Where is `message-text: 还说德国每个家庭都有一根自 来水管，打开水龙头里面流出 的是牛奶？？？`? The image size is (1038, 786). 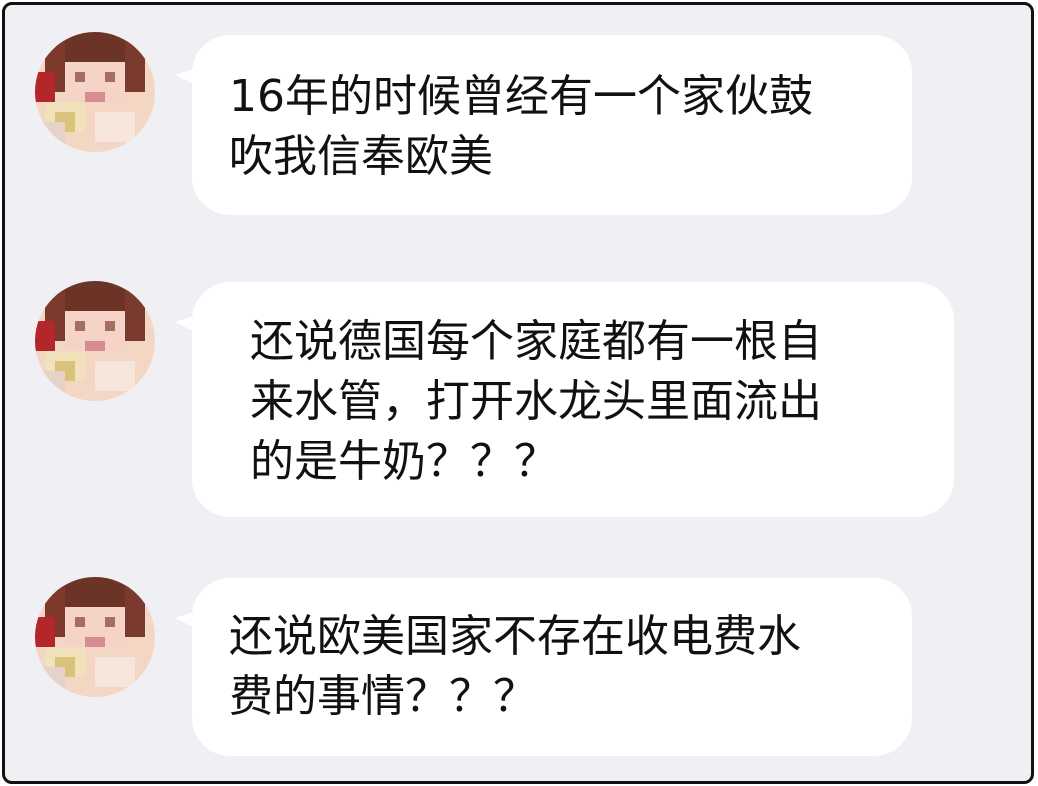
message-text: 还说德国每个家庭都有一根自 来水管，打开水龙头里面流出 的是牛奶？？？ is located at coordinates (536, 401).